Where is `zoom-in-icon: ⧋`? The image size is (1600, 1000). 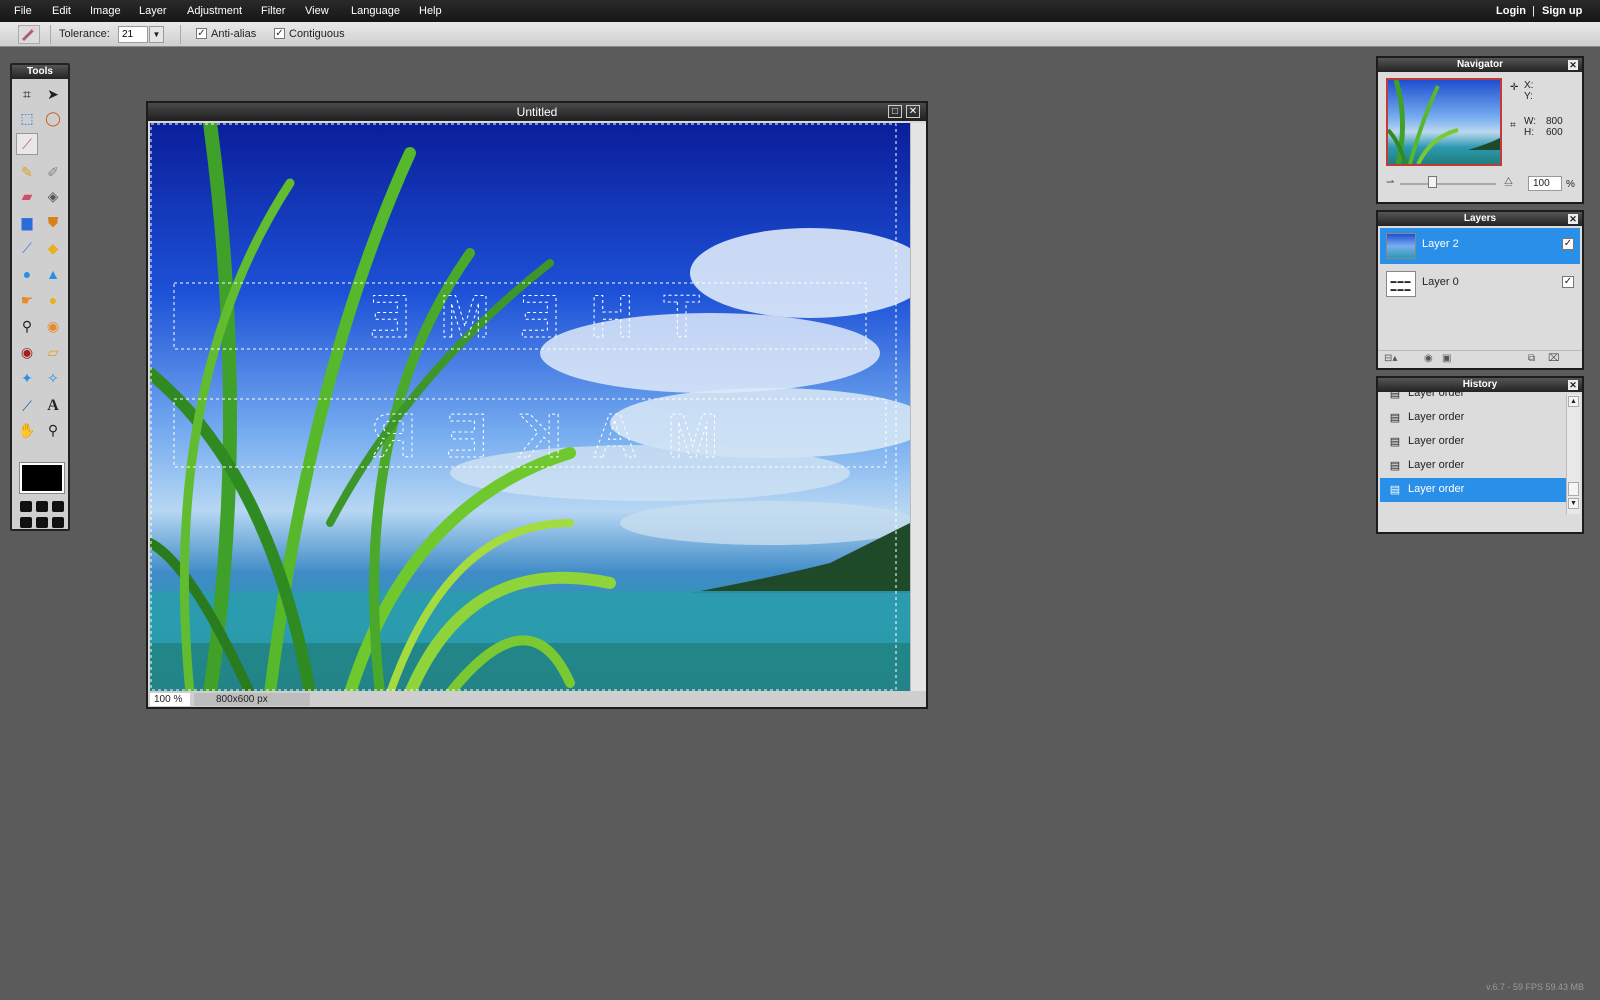 zoom-in-icon: ⧋ is located at coordinates (1508, 181).